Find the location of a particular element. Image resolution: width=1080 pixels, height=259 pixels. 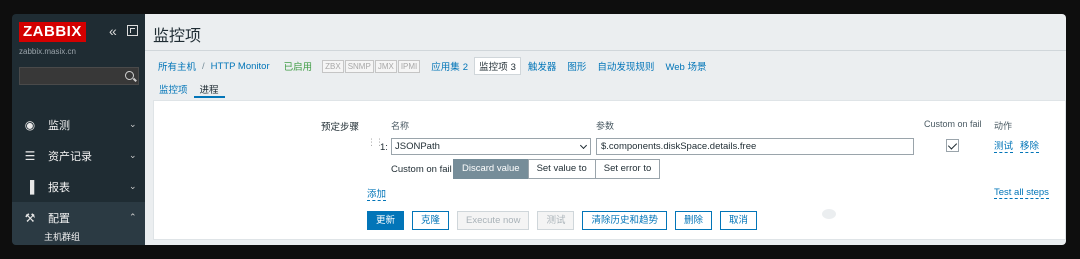

menu-item-label: 配置 is located at coordinates (59, 218).